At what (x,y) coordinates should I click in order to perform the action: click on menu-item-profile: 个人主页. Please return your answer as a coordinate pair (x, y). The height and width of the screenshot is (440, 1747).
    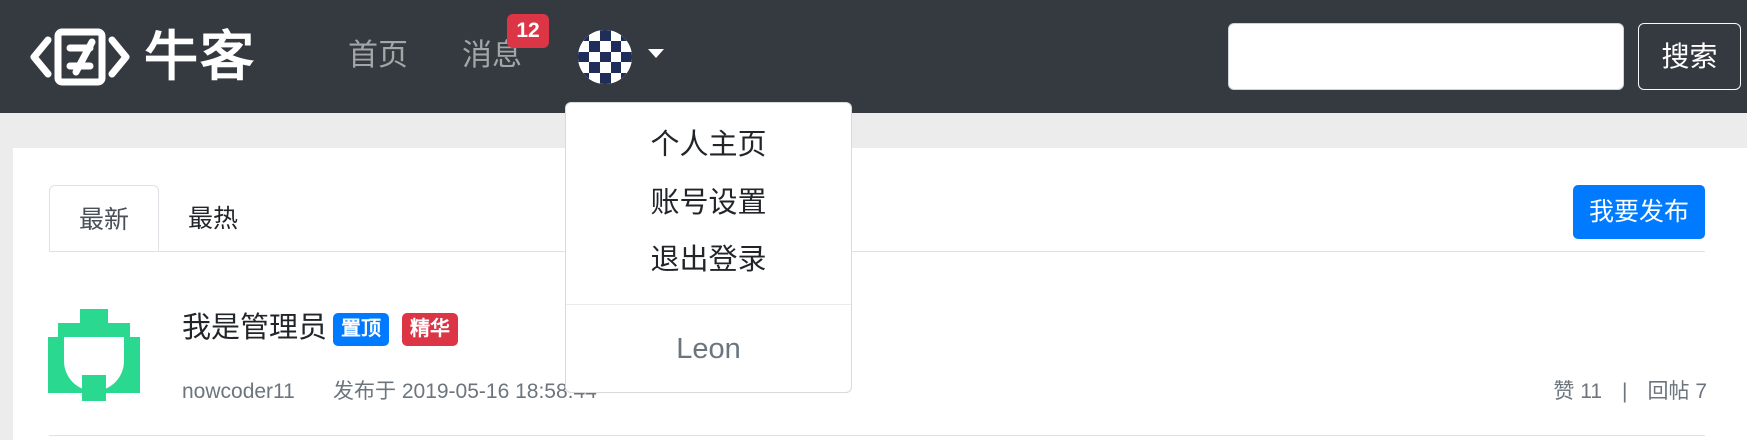
    Looking at the image, I should click on (708, 145).